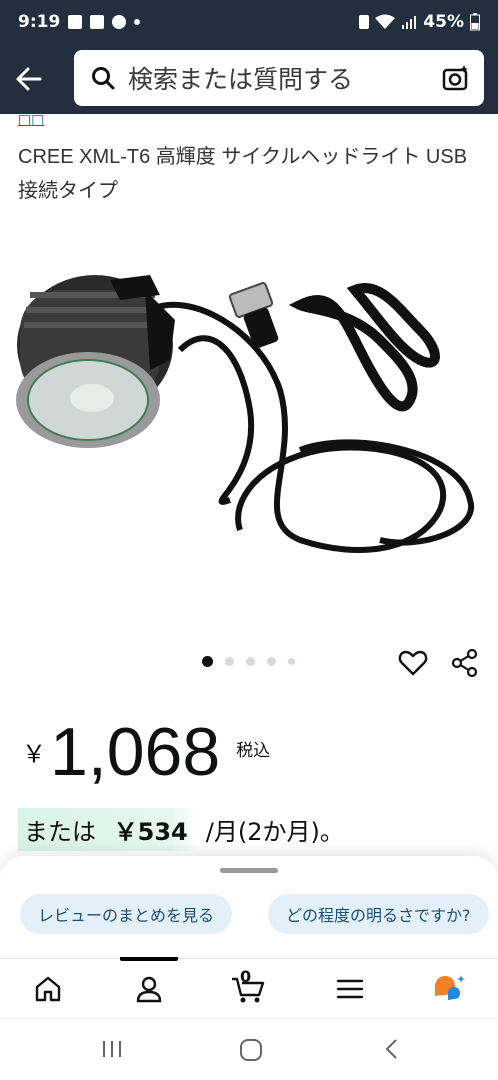 The image size is (498, 1080). What do you see at coordinates (31, 120) in the screenshot?
I see `brand-link: □□` at bounding box center [31, 120].